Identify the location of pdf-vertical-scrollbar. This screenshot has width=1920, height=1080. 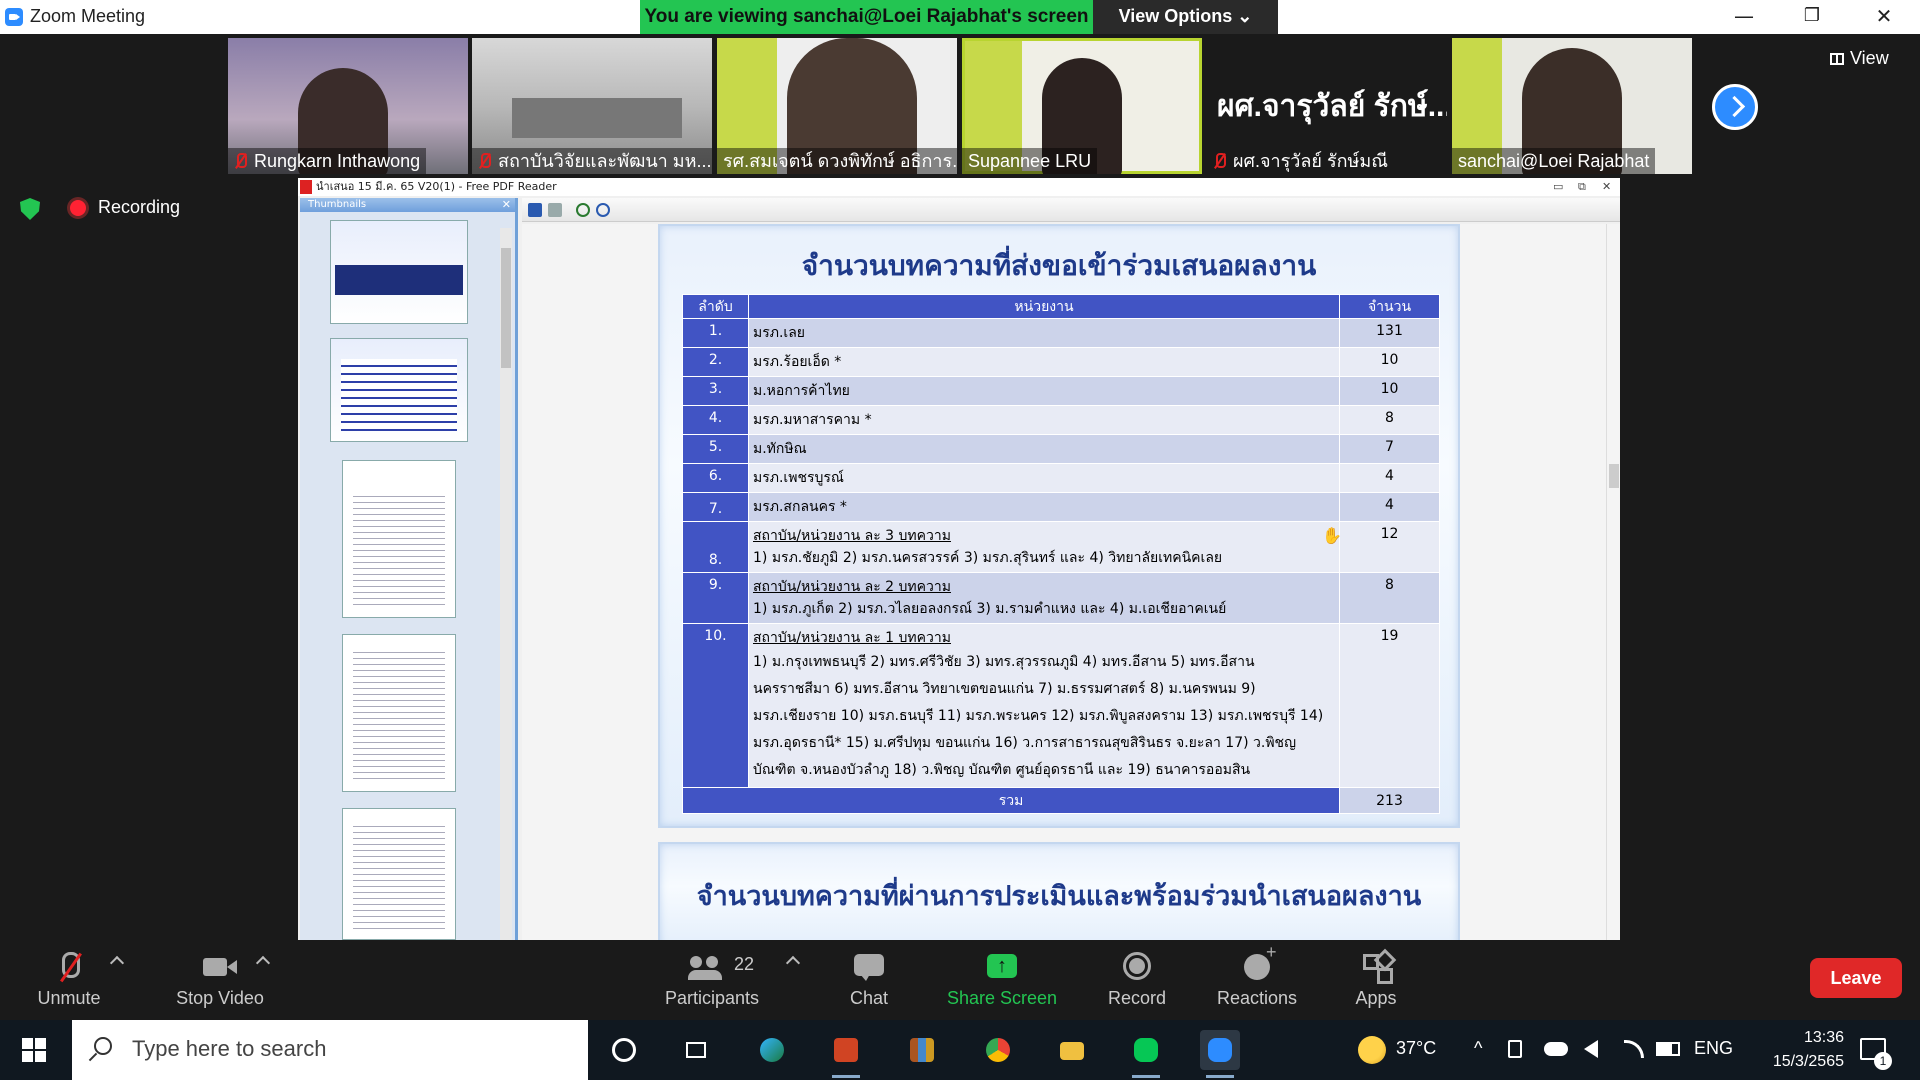
(1613, 582).